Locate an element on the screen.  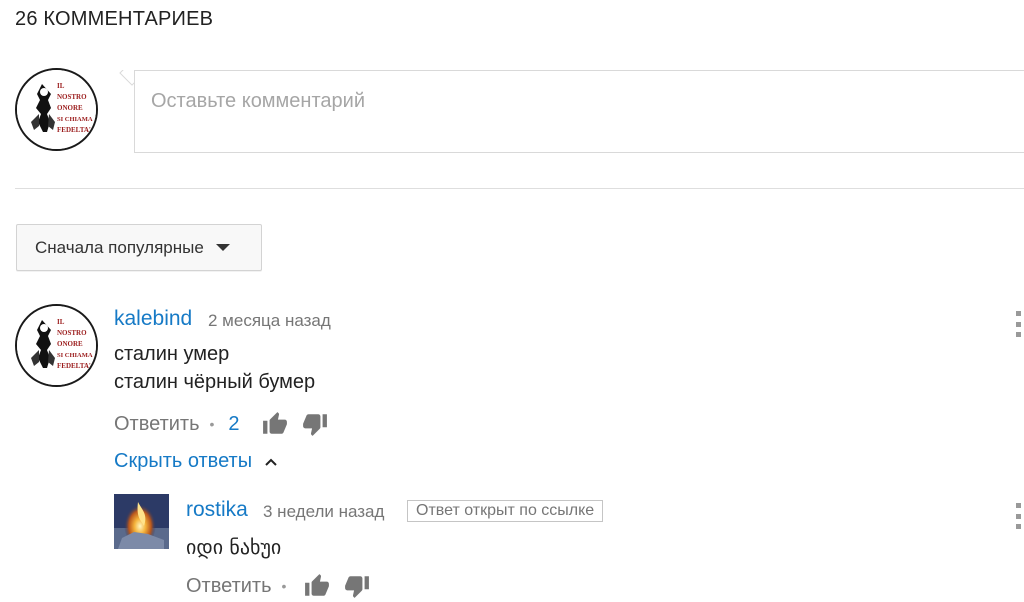
comment-actions: Ответить • 2 is located at coordinates (228, 424).